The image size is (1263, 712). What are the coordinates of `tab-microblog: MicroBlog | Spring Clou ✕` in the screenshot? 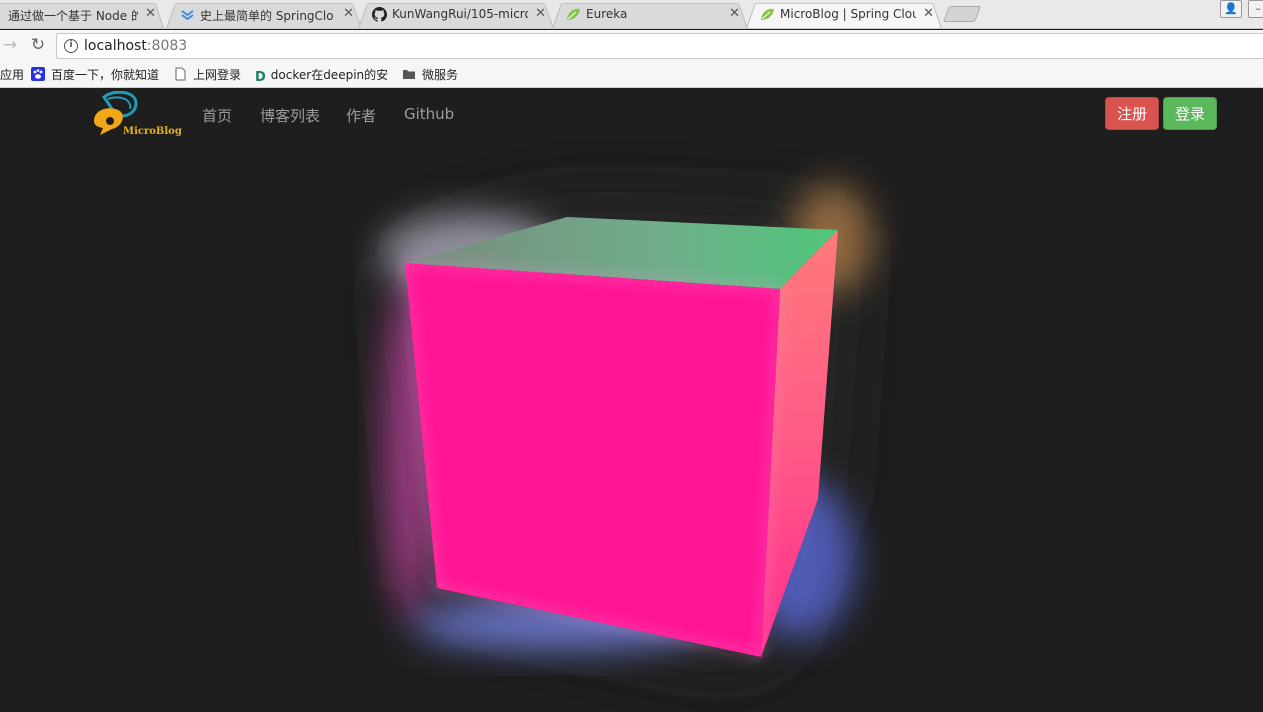 It's located at (844, 14).